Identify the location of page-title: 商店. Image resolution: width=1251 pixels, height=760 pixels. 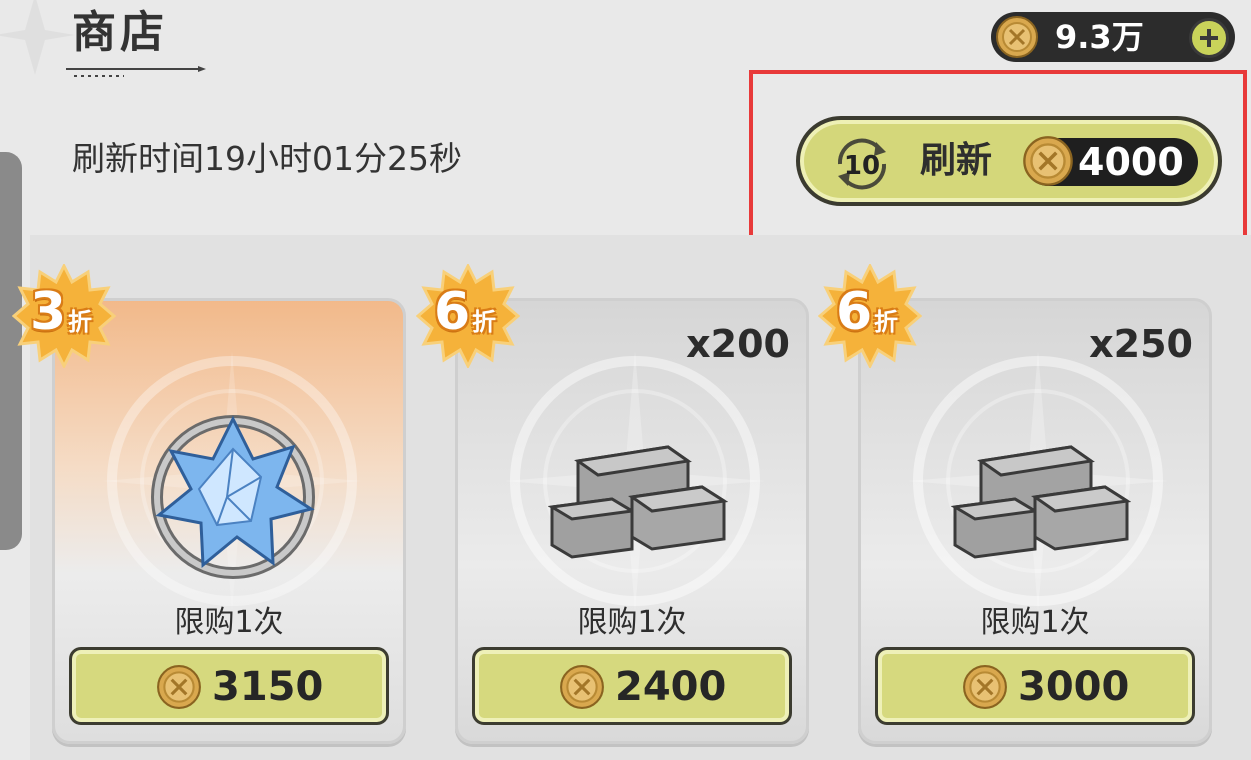
(120, 32).